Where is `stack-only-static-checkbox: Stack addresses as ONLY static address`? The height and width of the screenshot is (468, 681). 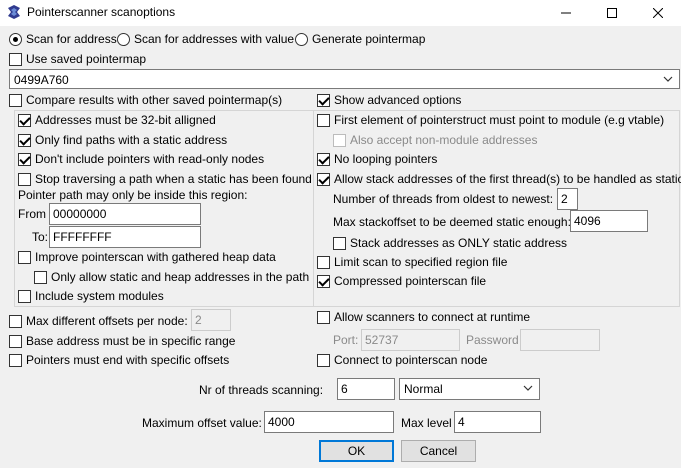
stack-only-static-checkbox: Stack addresses as ONLY static address is located at coordinates (450, 243).